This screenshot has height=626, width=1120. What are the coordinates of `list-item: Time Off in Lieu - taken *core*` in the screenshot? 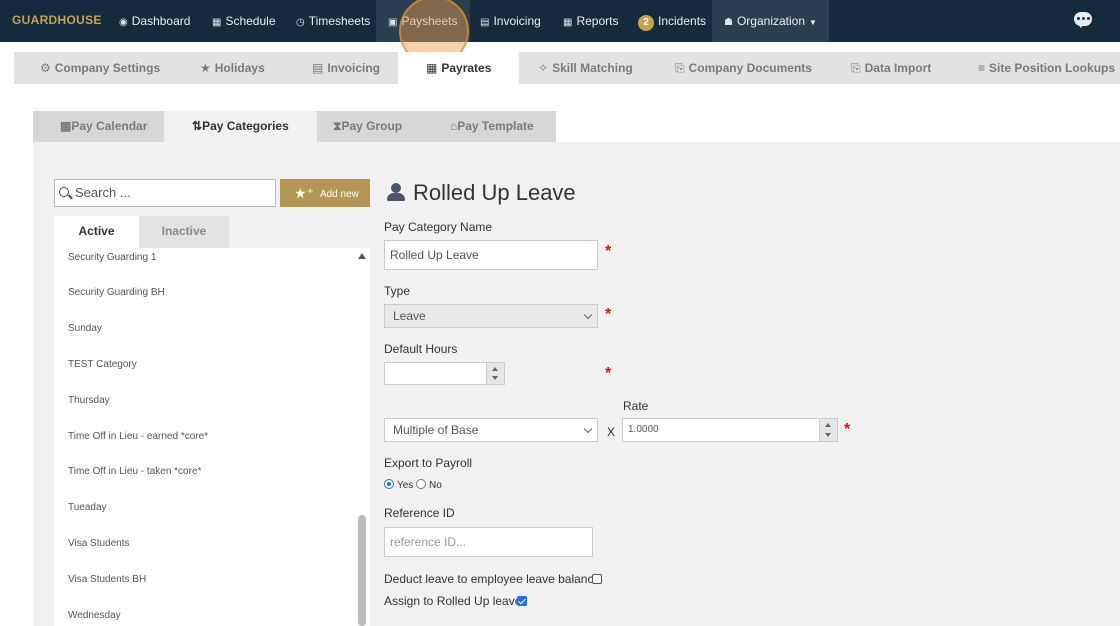 It's located at (134, 471).